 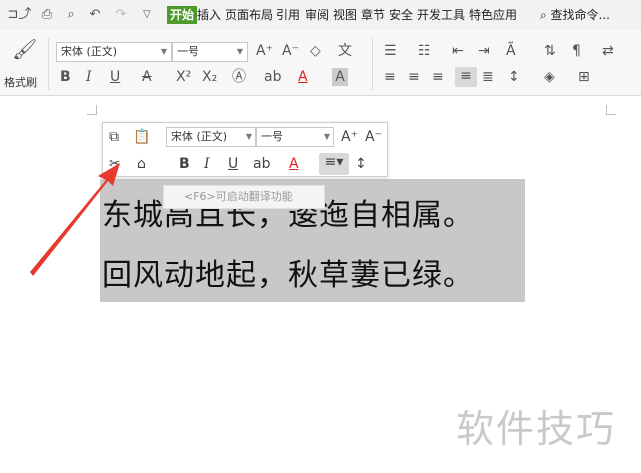 I want to click on watermark: 软件技巧, so click(x=536, y=429).